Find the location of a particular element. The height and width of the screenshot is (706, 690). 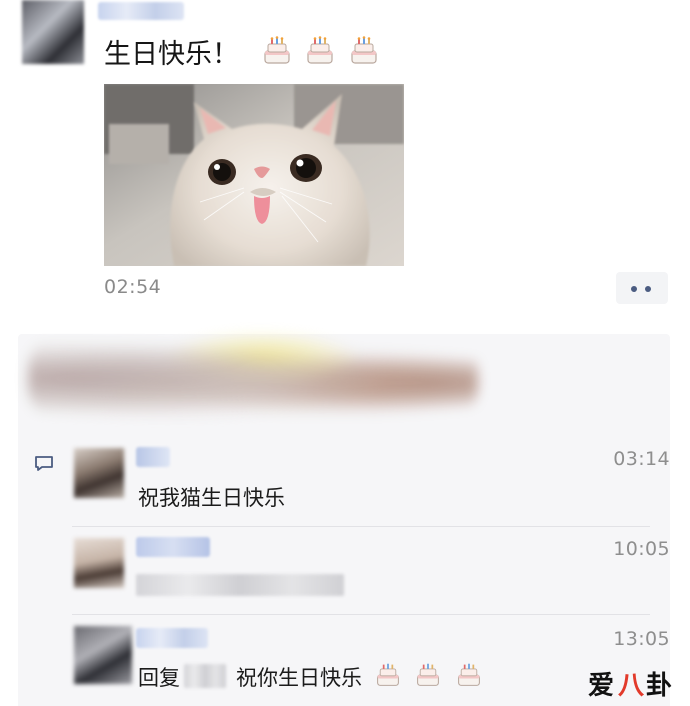

svg-text: 八 is located at coordinates (631, 686).